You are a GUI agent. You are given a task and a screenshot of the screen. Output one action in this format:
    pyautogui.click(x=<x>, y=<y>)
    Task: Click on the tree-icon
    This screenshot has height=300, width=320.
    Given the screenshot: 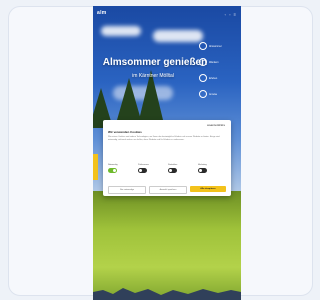 What is the action you would take?
    pyautogui.click(x=129, y=99)
    